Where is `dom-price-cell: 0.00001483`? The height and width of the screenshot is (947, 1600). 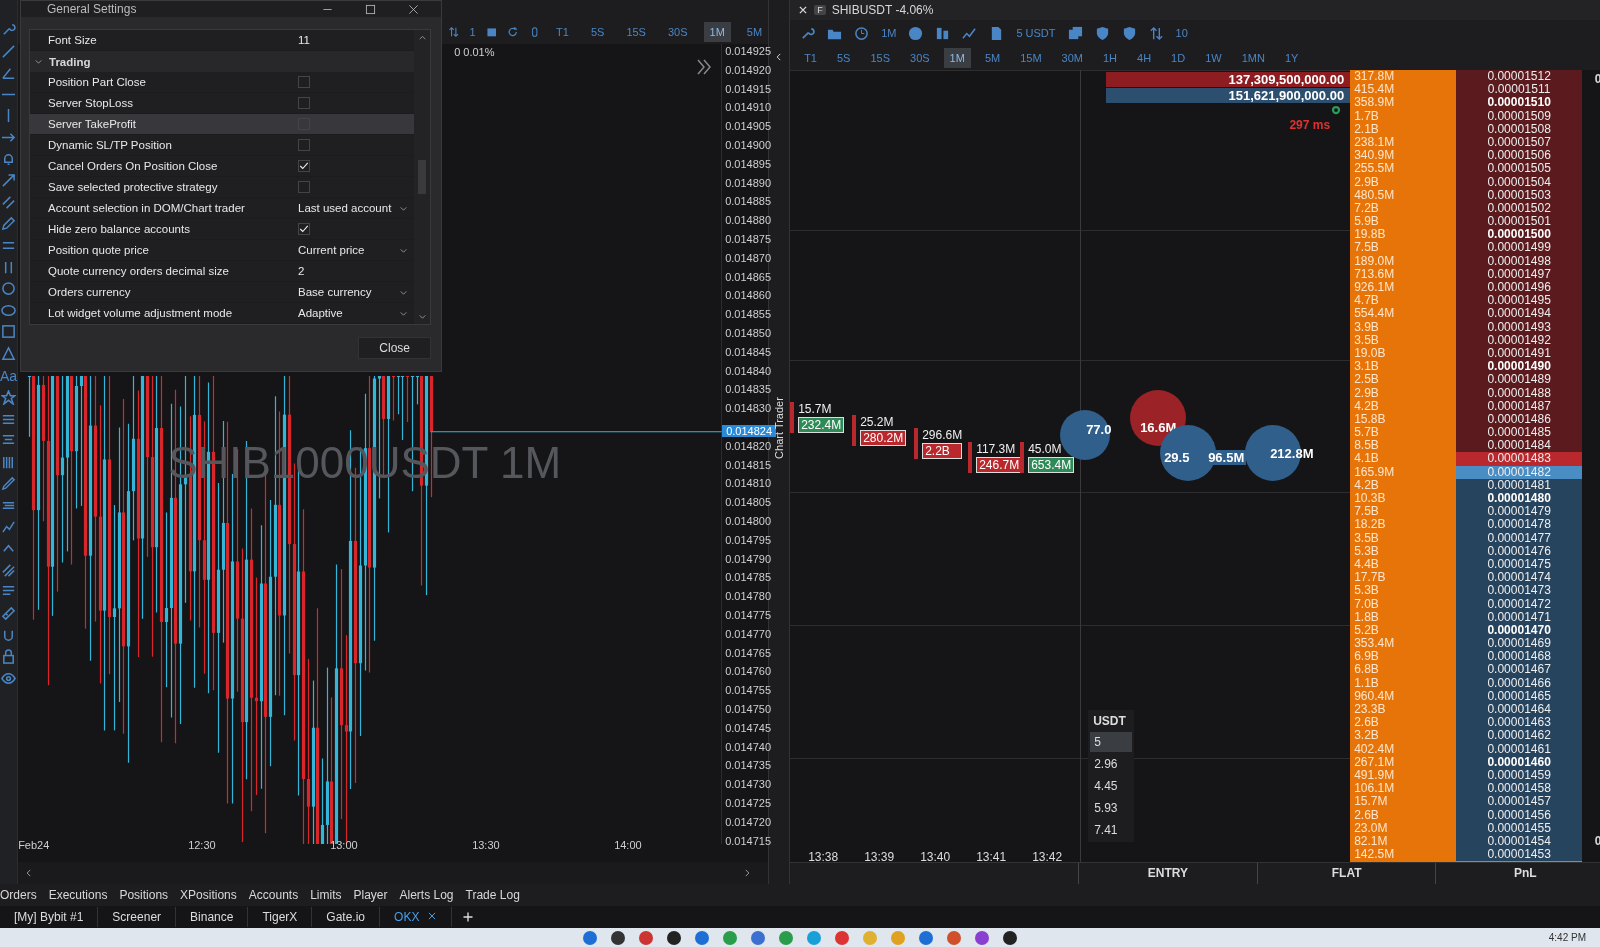
dom-price-cell: 0.00001483 is located at coordinates (1519, 459).